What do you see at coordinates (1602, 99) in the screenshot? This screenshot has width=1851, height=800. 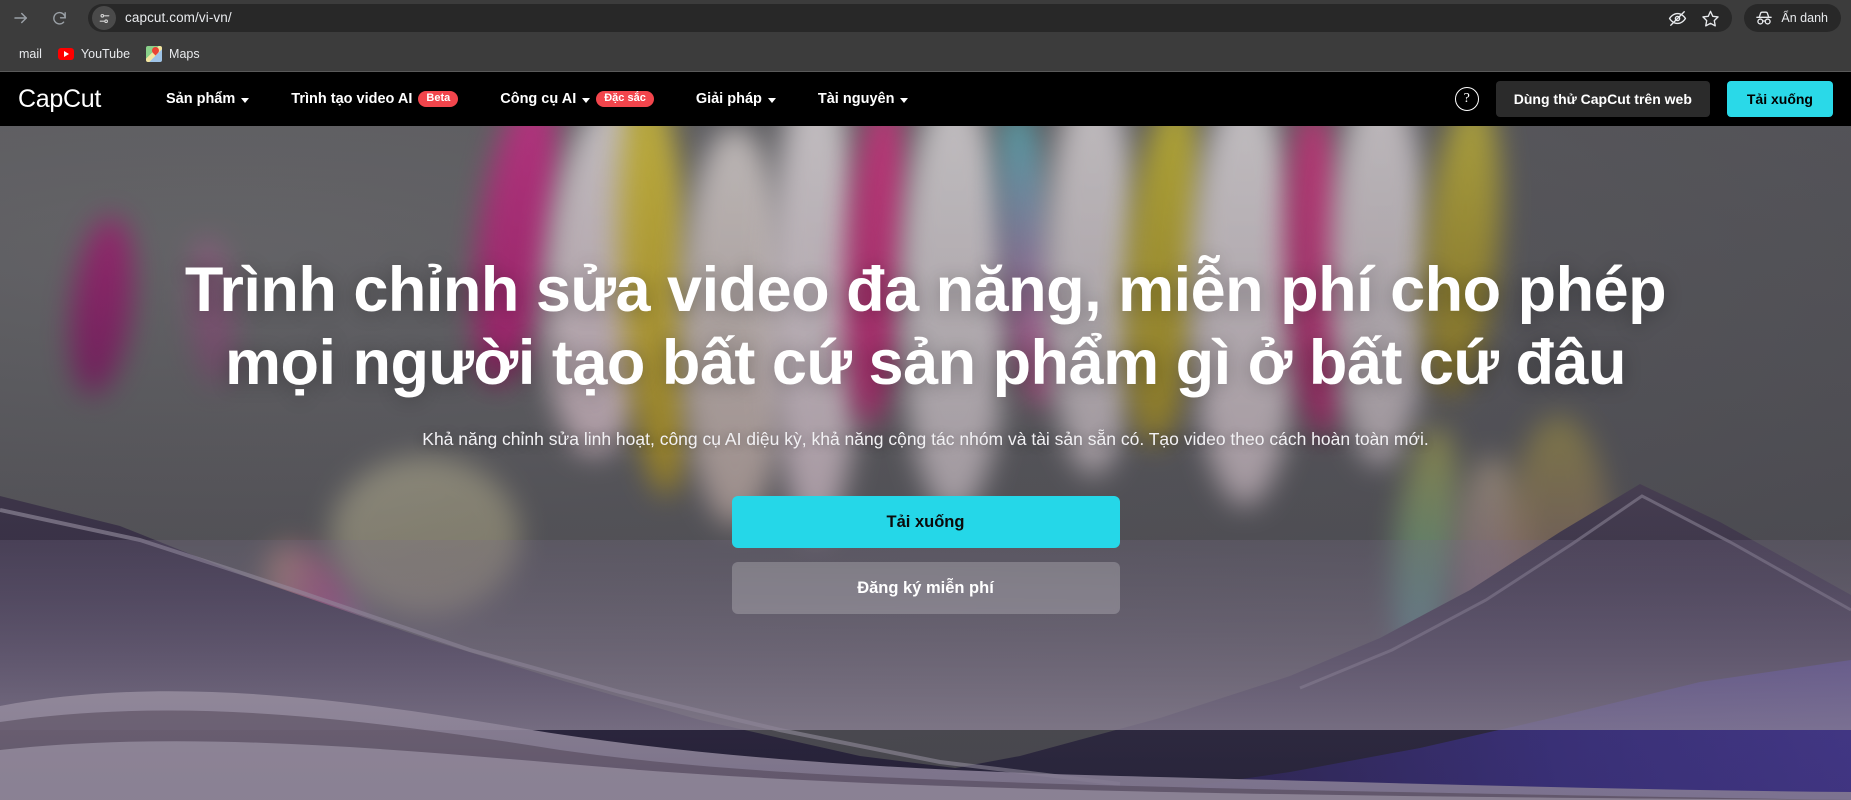 I see `try-capcut-web-button: Dùng thử CapCut trên web` at bounding box center [1602, 99].